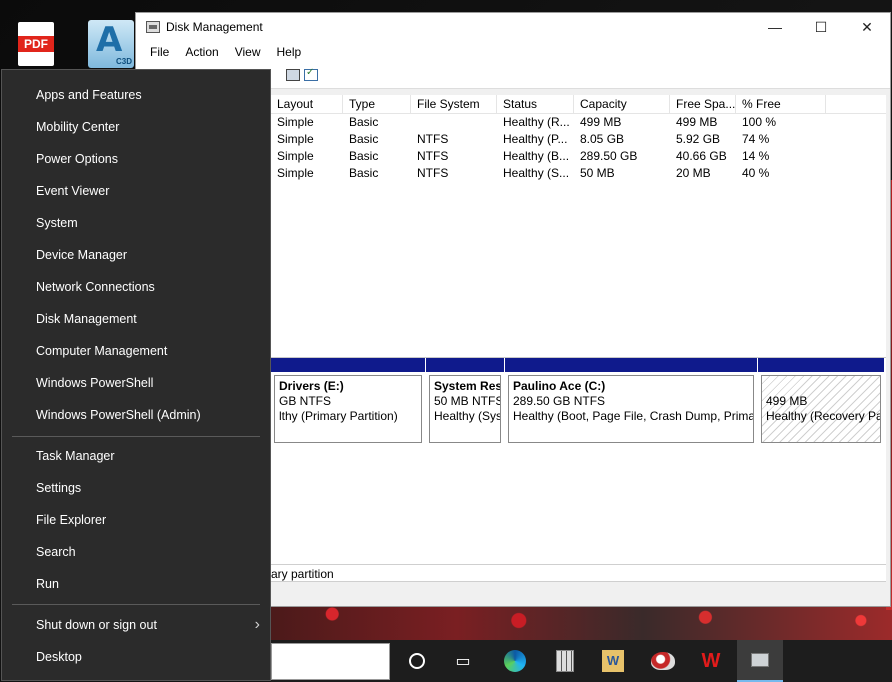 The image size is (892, 682). Describe the element at coordinates (159, 52) in the screenshot. I see `menu-file: File` at that location.